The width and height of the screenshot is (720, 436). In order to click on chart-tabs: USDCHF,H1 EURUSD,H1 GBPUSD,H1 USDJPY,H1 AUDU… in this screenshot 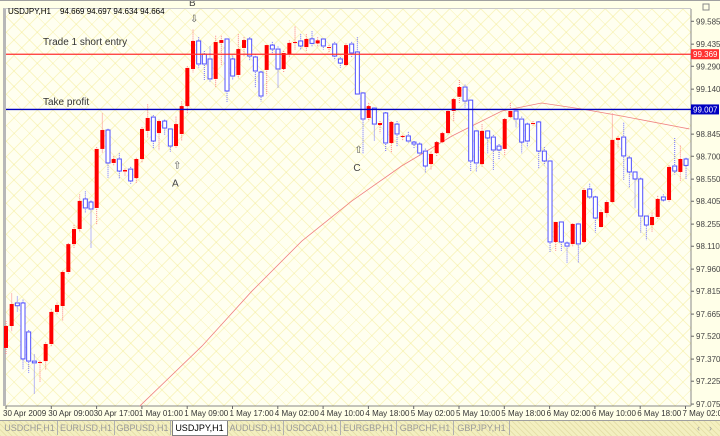, I will do `click(360, 428)`.